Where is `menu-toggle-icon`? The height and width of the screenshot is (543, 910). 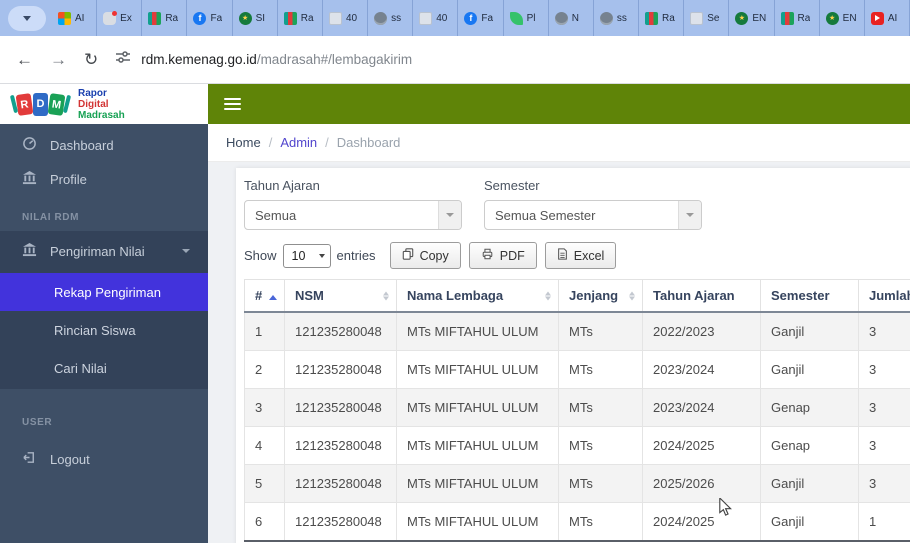
menu-toggle-icon is located at coordinates (232, 104).